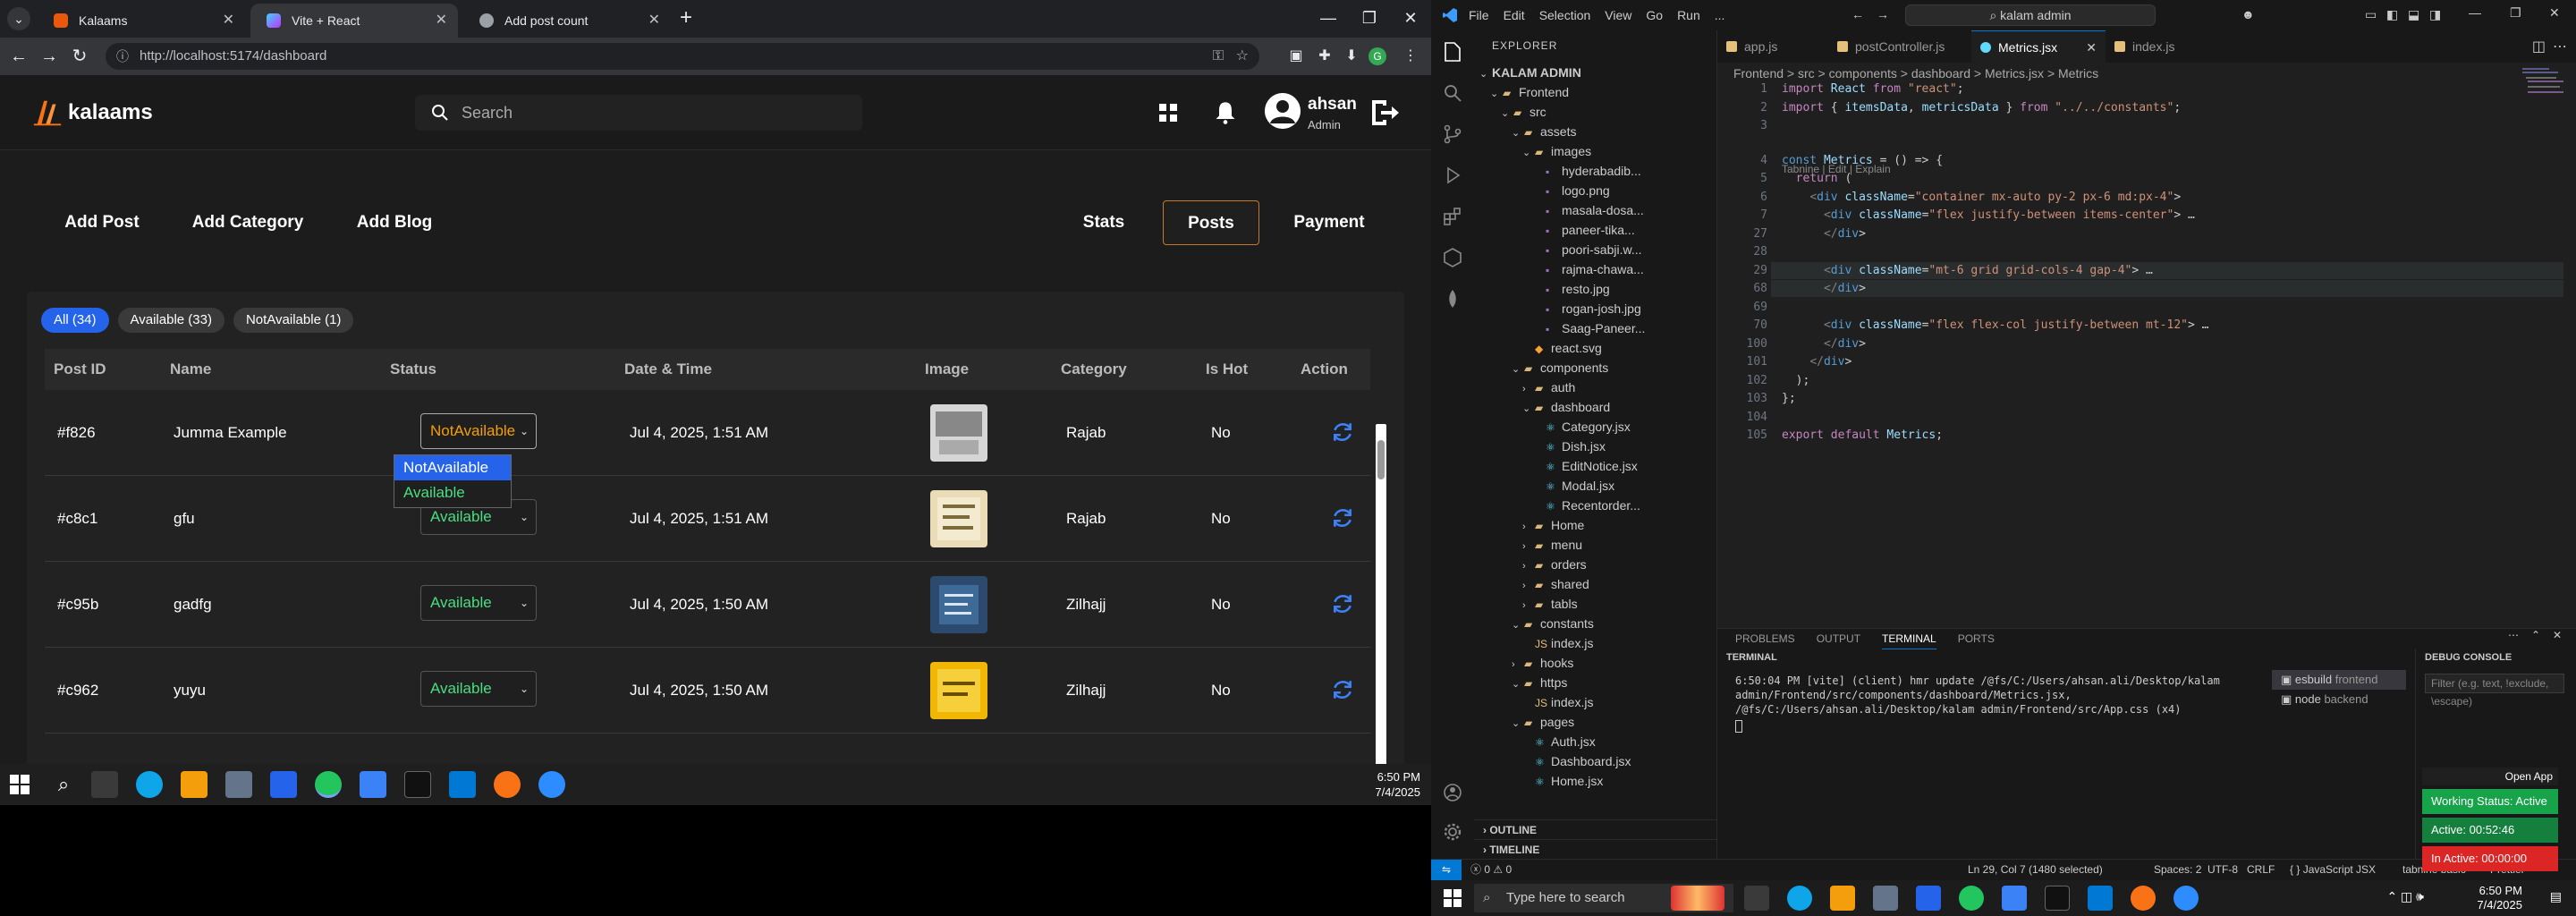  What do you see at coordinates (149, 784) in the screenshot?
I see `edge-icon` at bounding box center [149, 784].